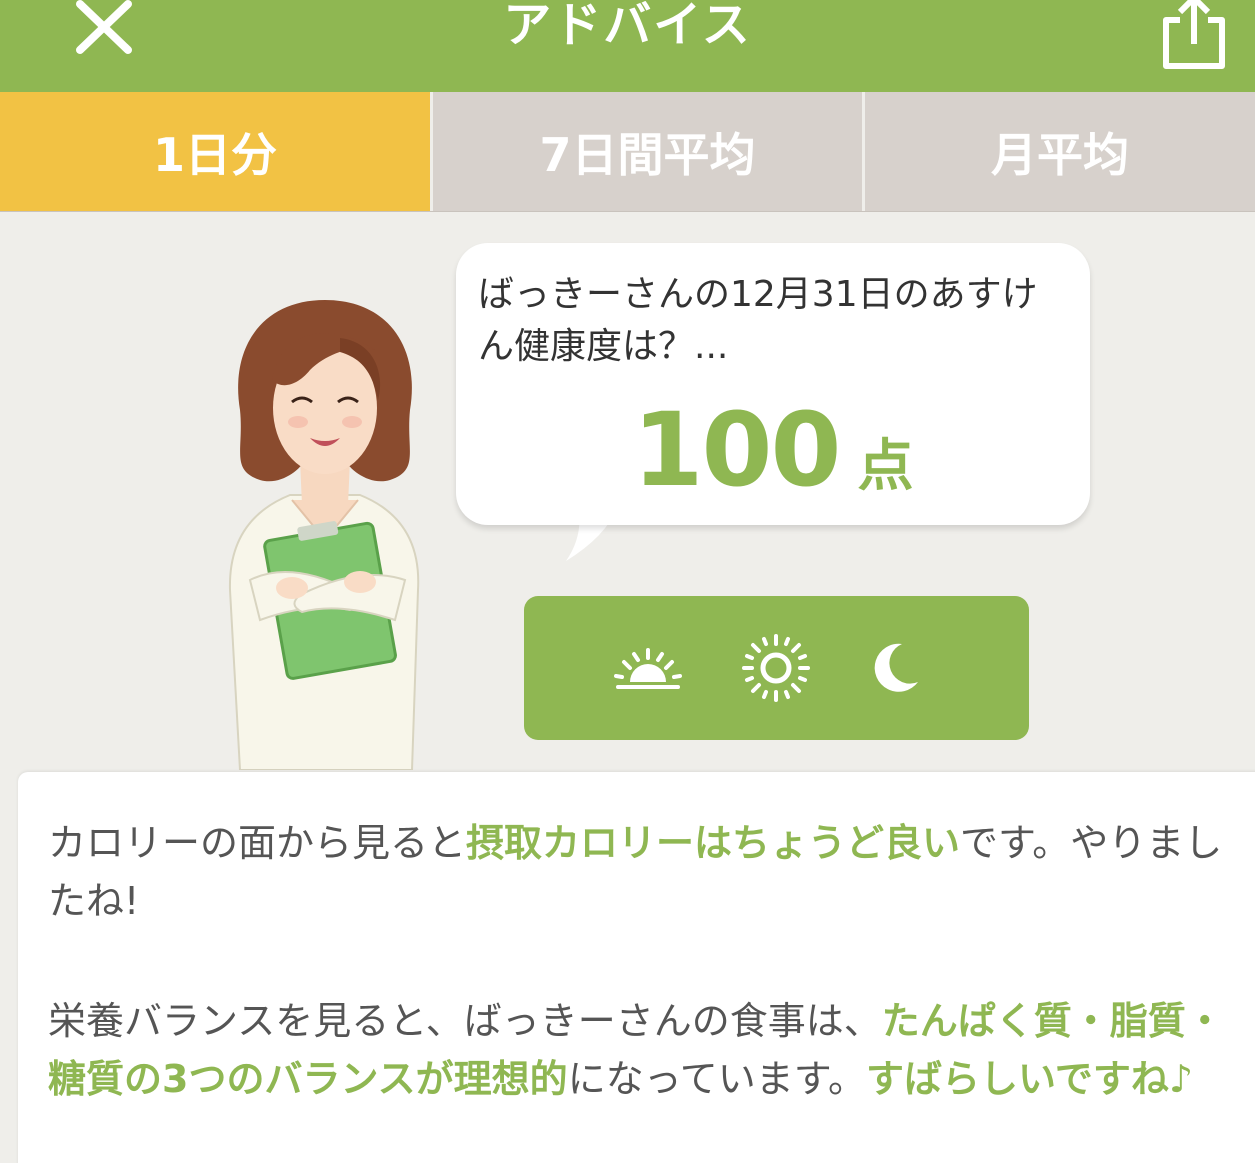 Image resolution: width=1255 pixels, height=1163 pixels. I want to click on sun-icon, so click(776, 668).